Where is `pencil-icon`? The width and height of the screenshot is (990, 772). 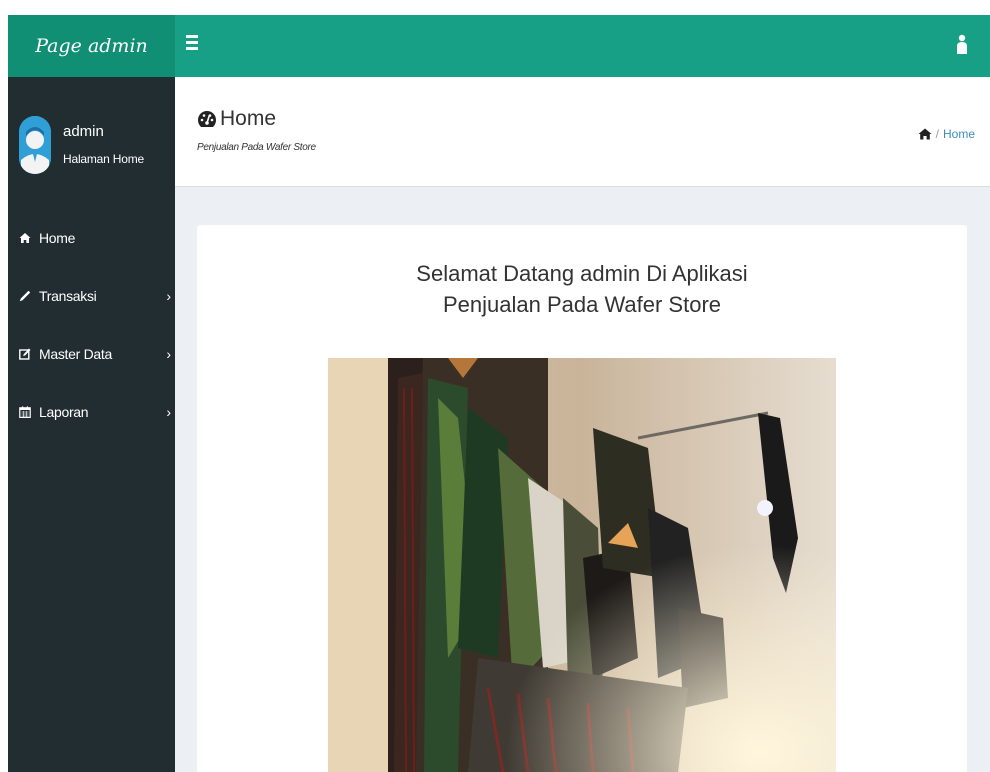 pencil-icon is located at coordinates (25, 296).